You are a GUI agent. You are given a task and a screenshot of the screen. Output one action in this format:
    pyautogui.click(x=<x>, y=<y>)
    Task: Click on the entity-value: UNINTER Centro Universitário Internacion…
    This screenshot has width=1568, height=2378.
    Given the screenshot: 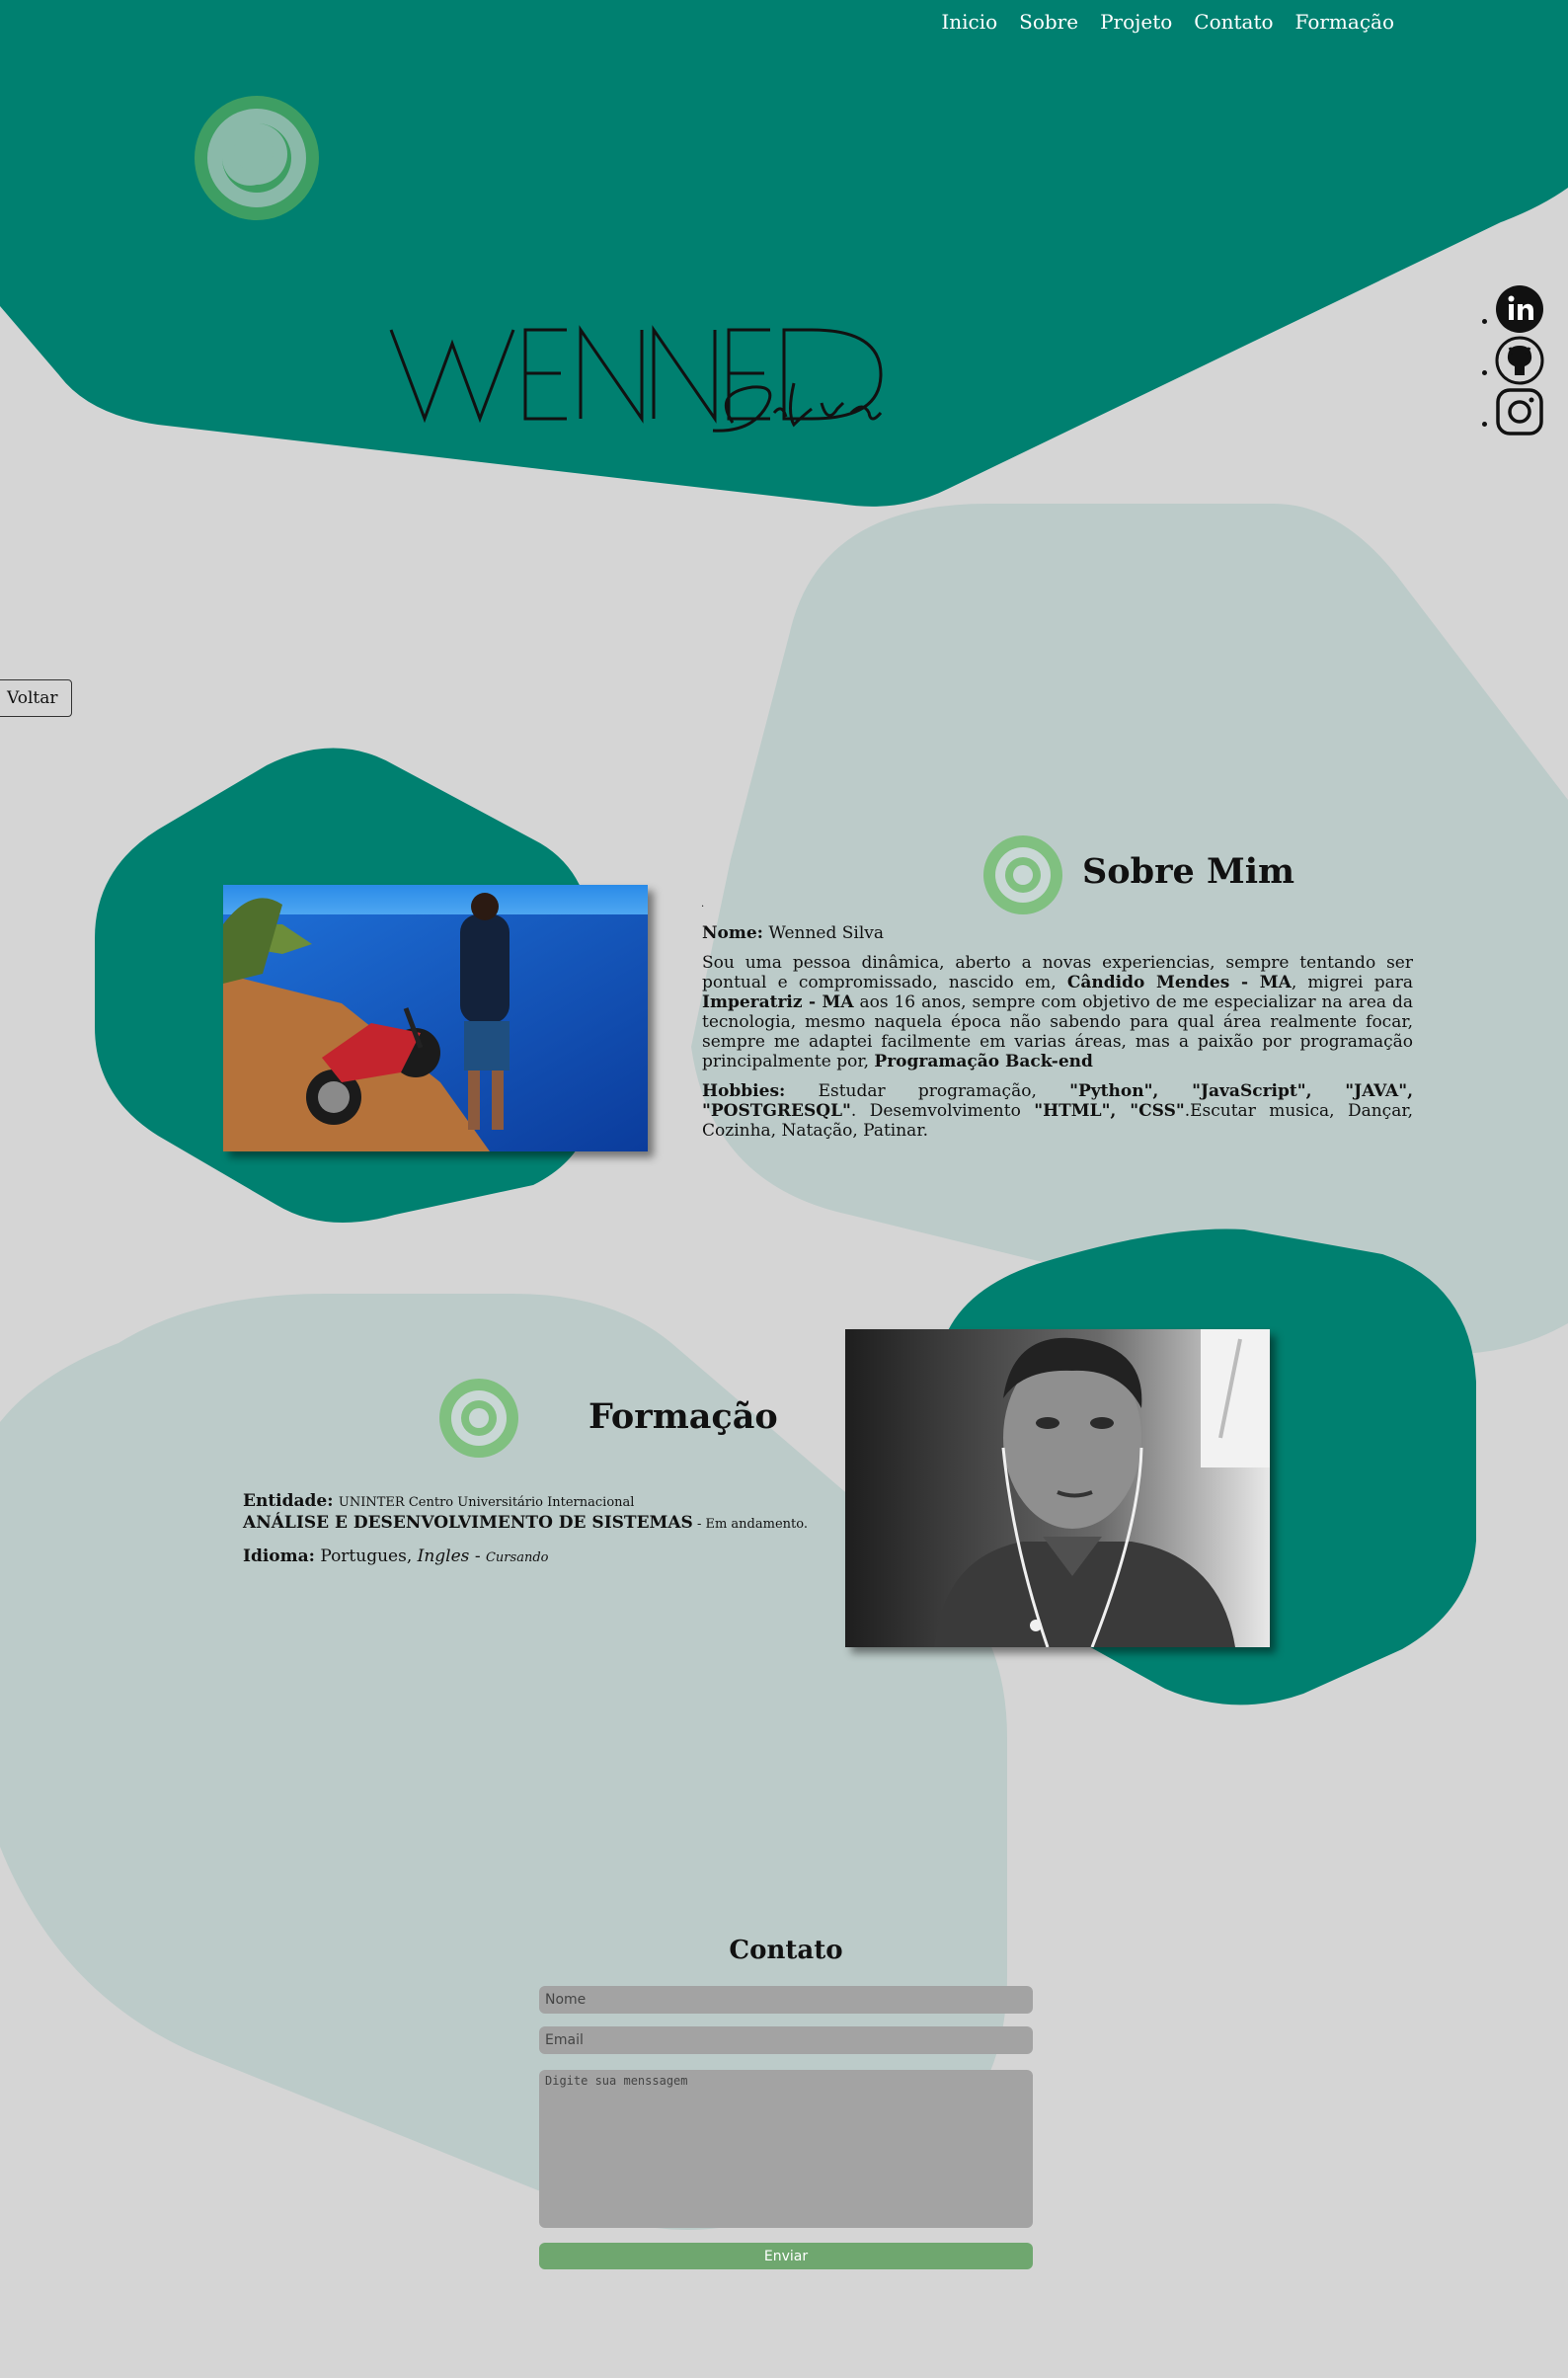 What is the action you would take?
    pyautogui.click(x=486, y=1502)
    